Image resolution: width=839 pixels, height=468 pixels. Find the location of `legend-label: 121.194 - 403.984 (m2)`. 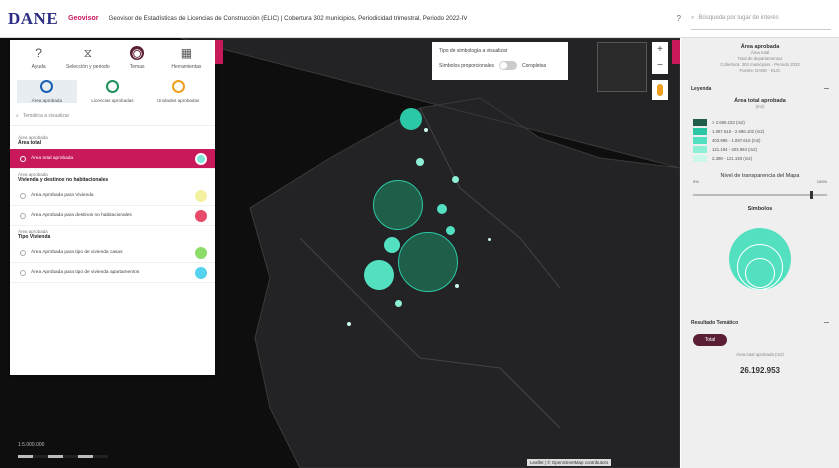

legend-label: 121.194 - 403.984 (m2) is located at coordinates (734, 149).